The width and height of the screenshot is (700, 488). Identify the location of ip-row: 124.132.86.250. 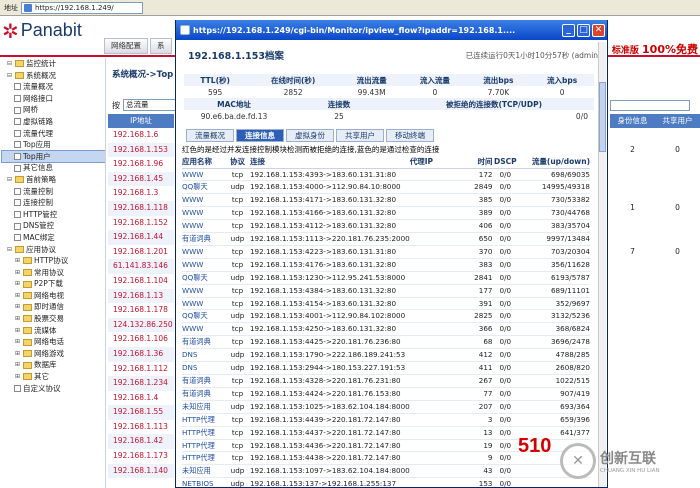
(141, 325).